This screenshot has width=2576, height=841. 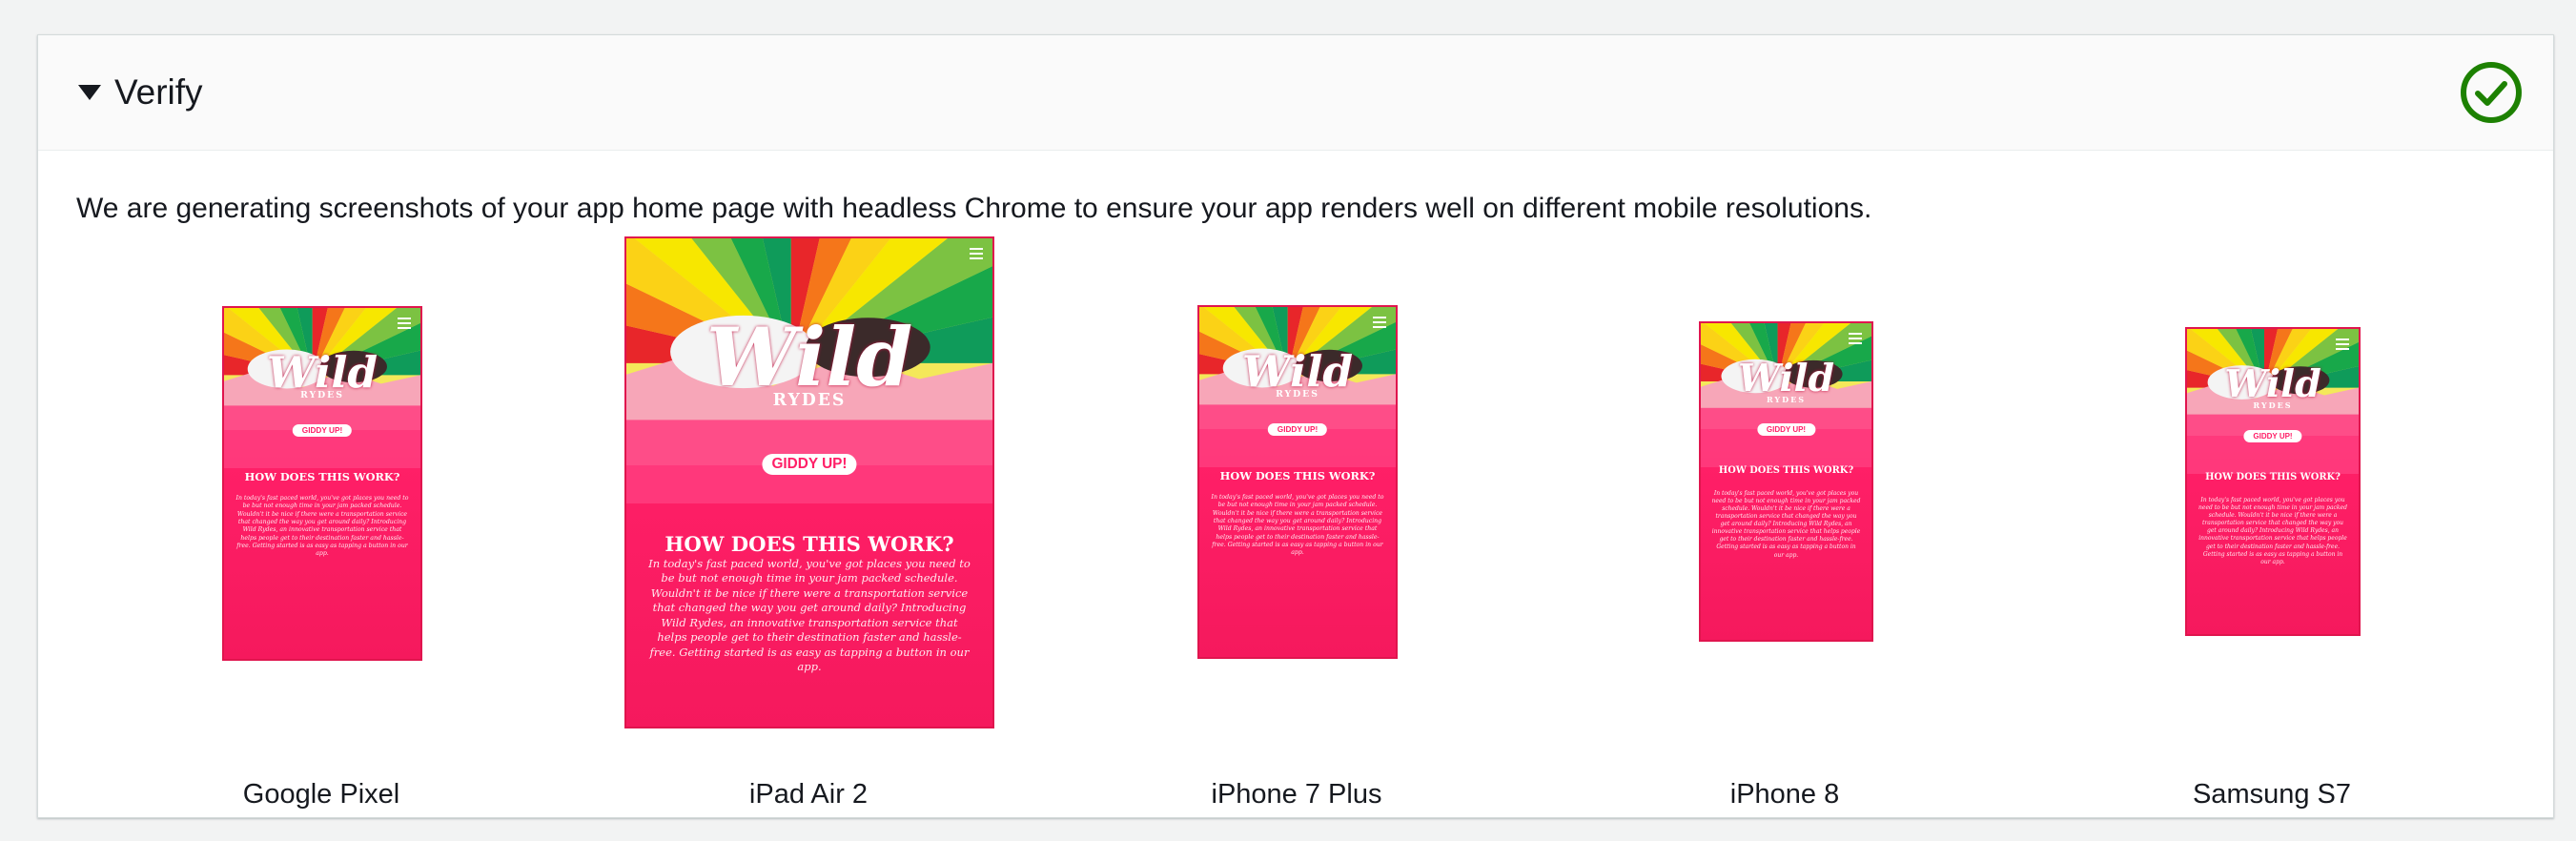 What do you see at coordinates (321, 794) in the screenshot?
I see `device-label-google-pixel: Google Pixel` at bounding box center [321, 794].